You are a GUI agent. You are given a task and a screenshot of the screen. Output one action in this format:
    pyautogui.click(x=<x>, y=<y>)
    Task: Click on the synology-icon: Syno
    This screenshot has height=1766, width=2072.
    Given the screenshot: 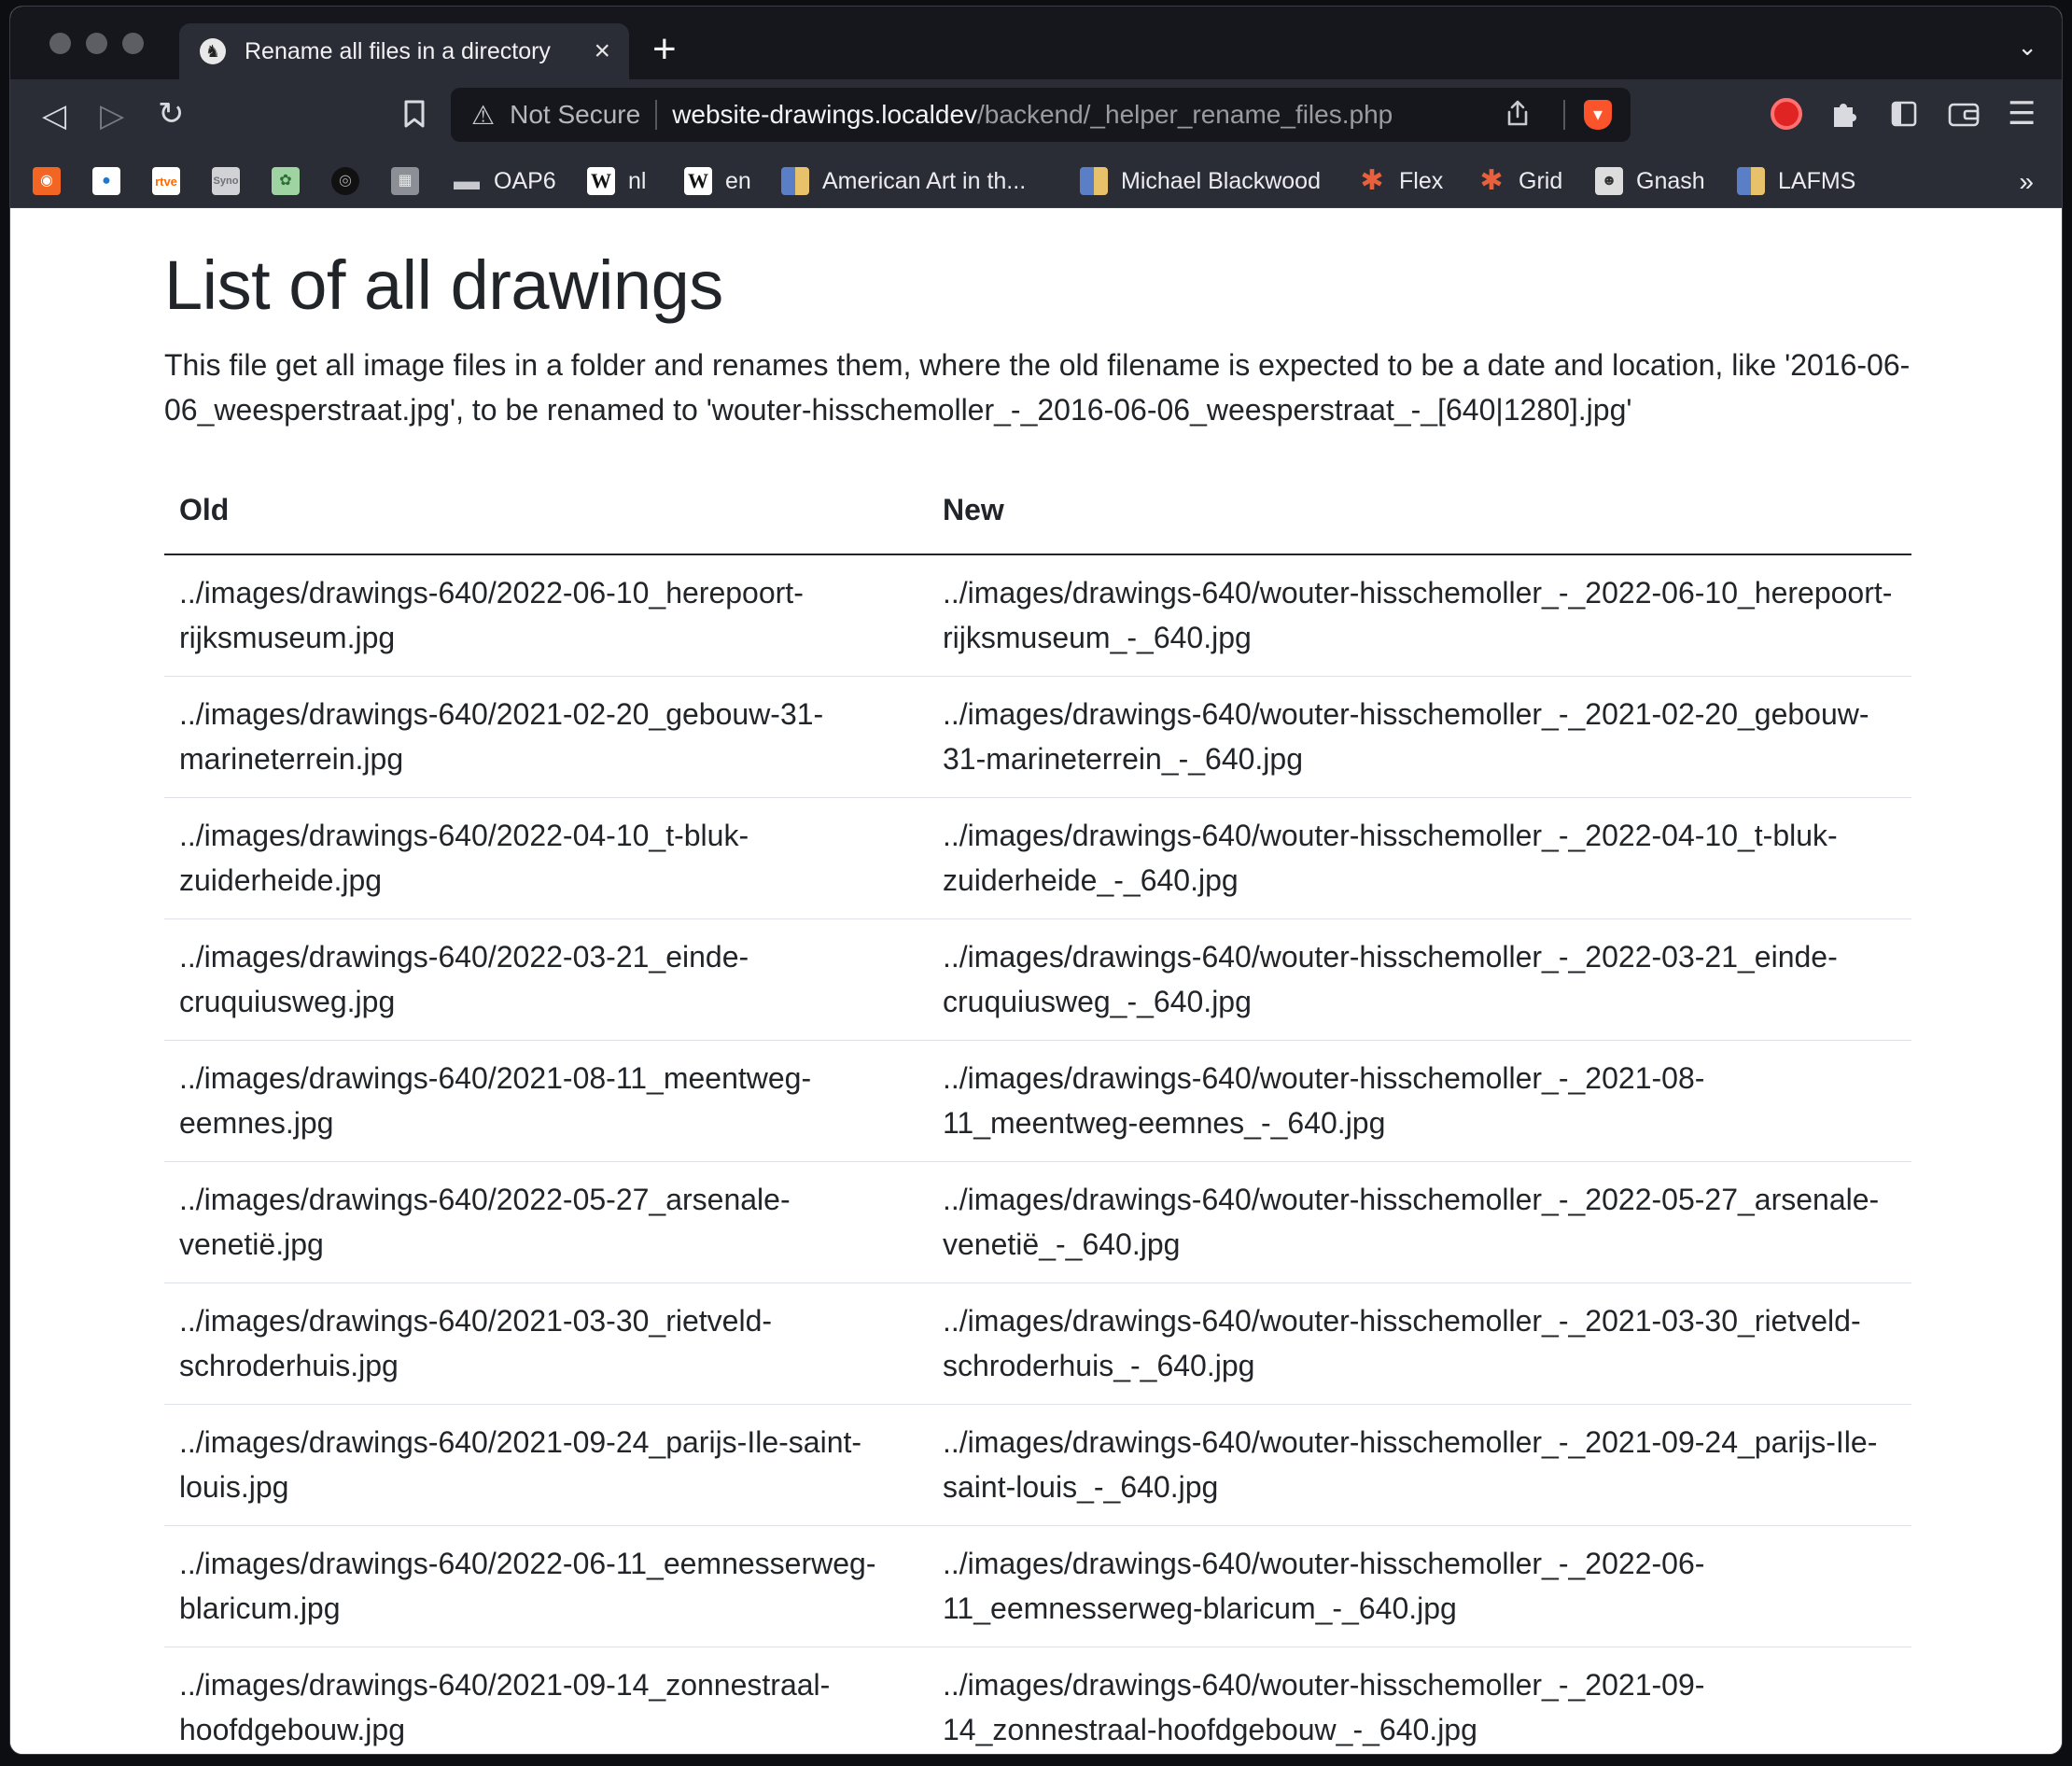 What is the action you would take?
    pyautogui.click(x=226, y=181)
    